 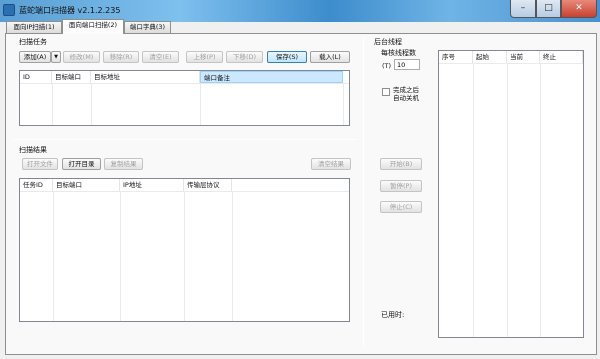 I want to click on clear-button: 清空(E), so click(x=160, y=57).